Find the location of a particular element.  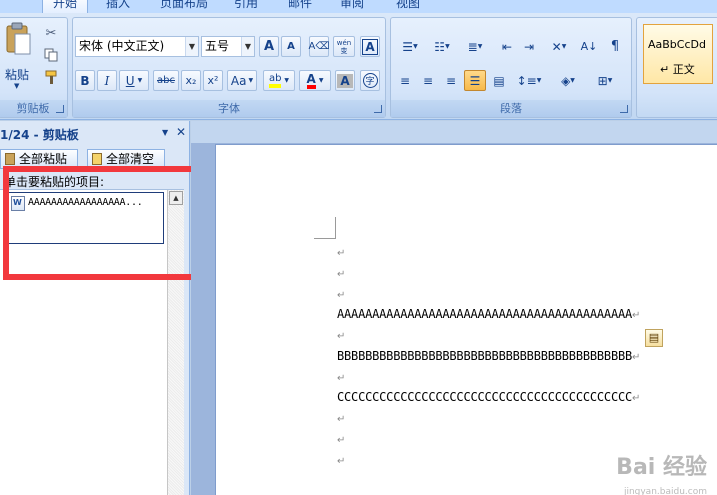

line-spacing-button: ↕≡ ▼ is located at coordinates (529, 80).